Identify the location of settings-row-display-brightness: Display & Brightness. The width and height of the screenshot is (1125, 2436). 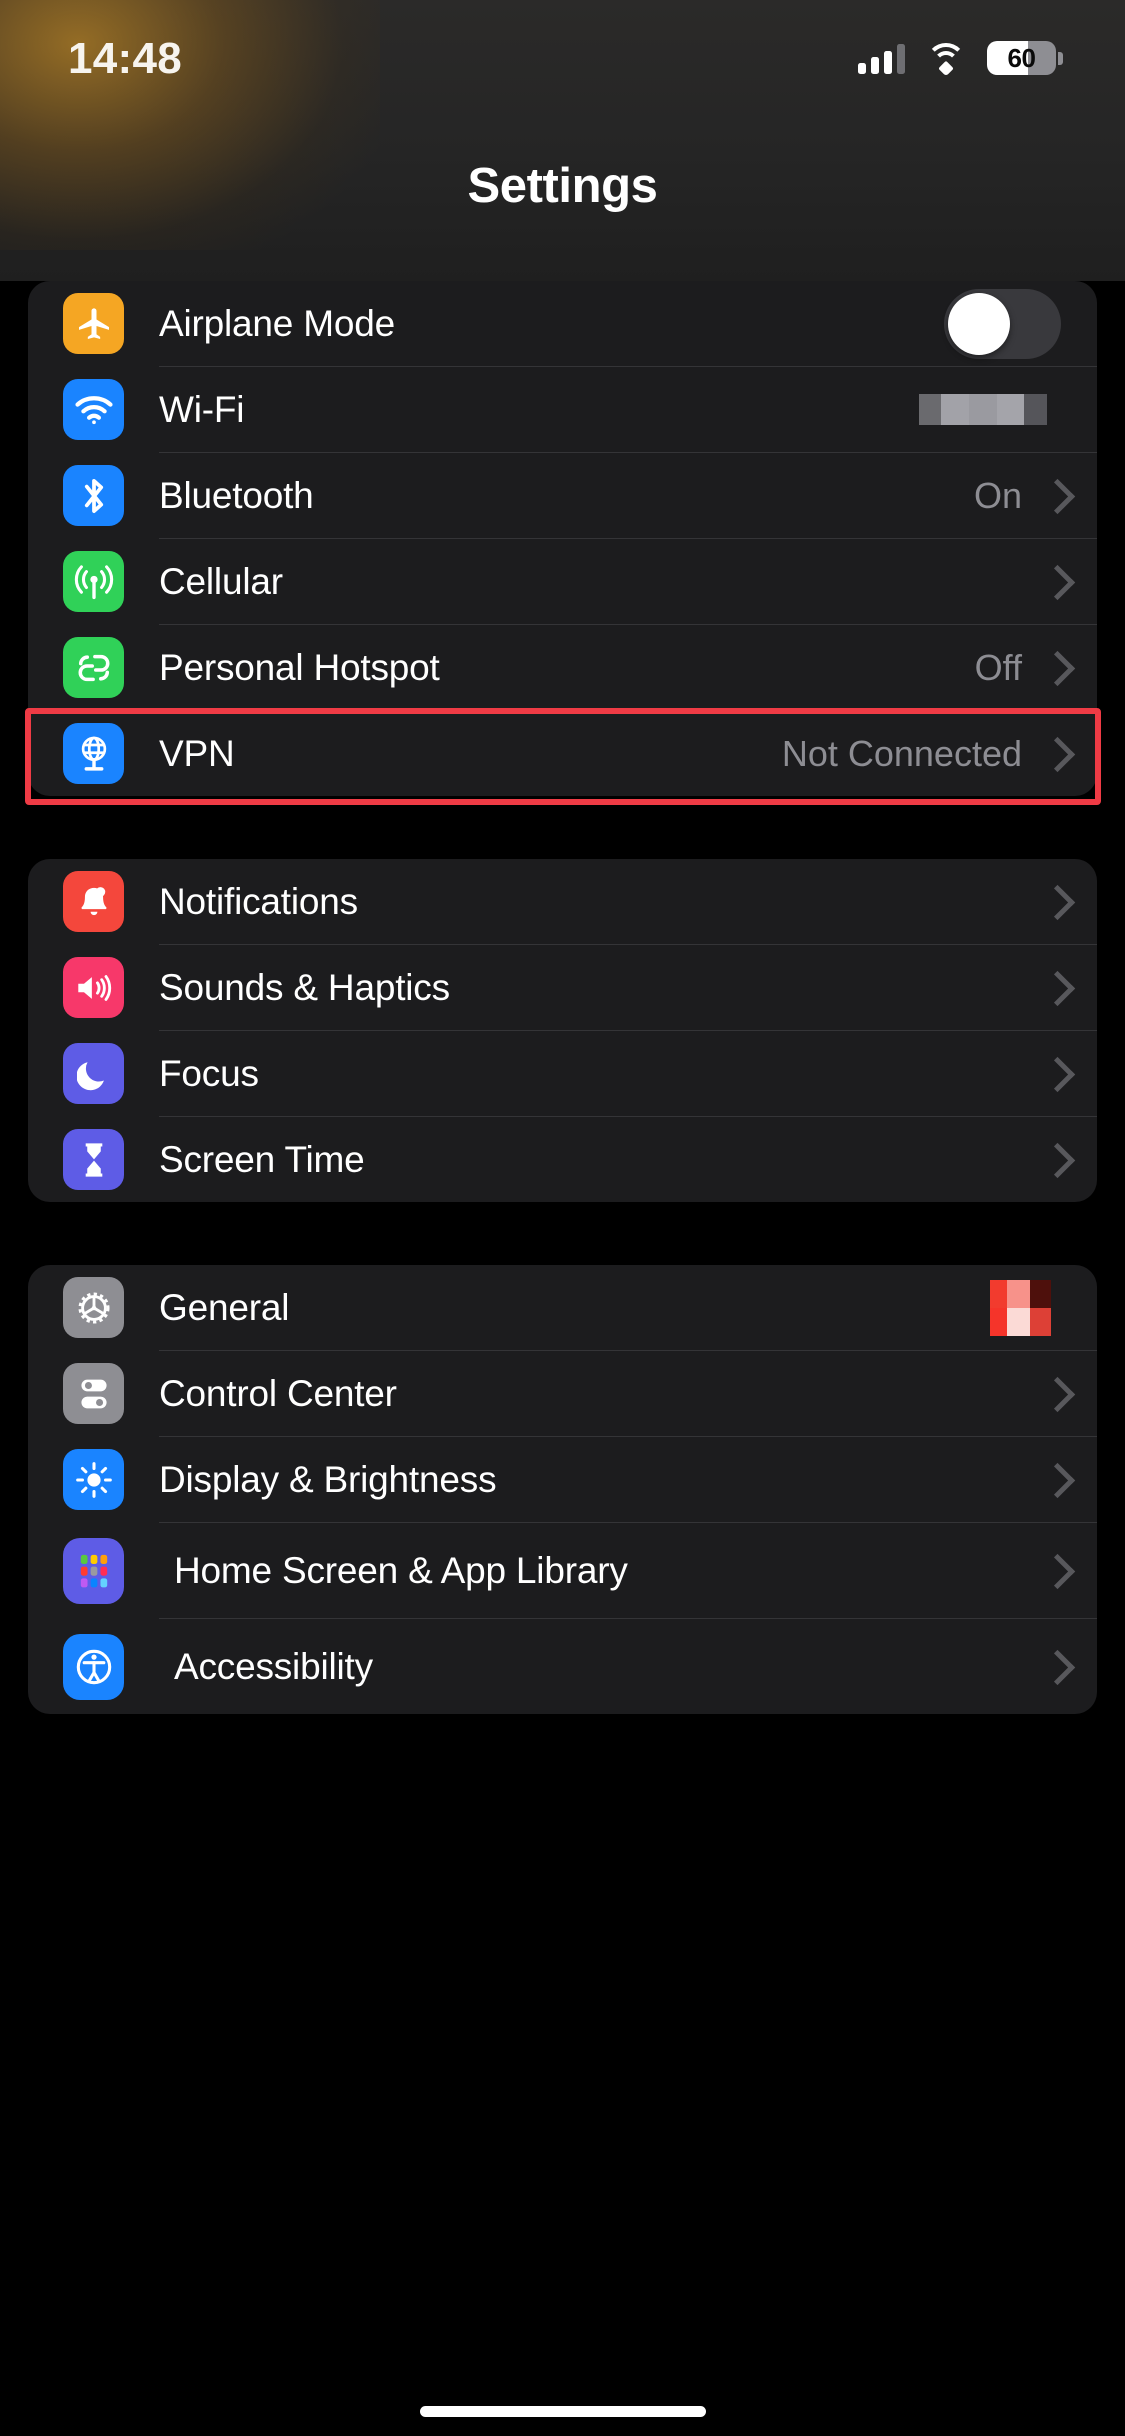
(562, 1479).